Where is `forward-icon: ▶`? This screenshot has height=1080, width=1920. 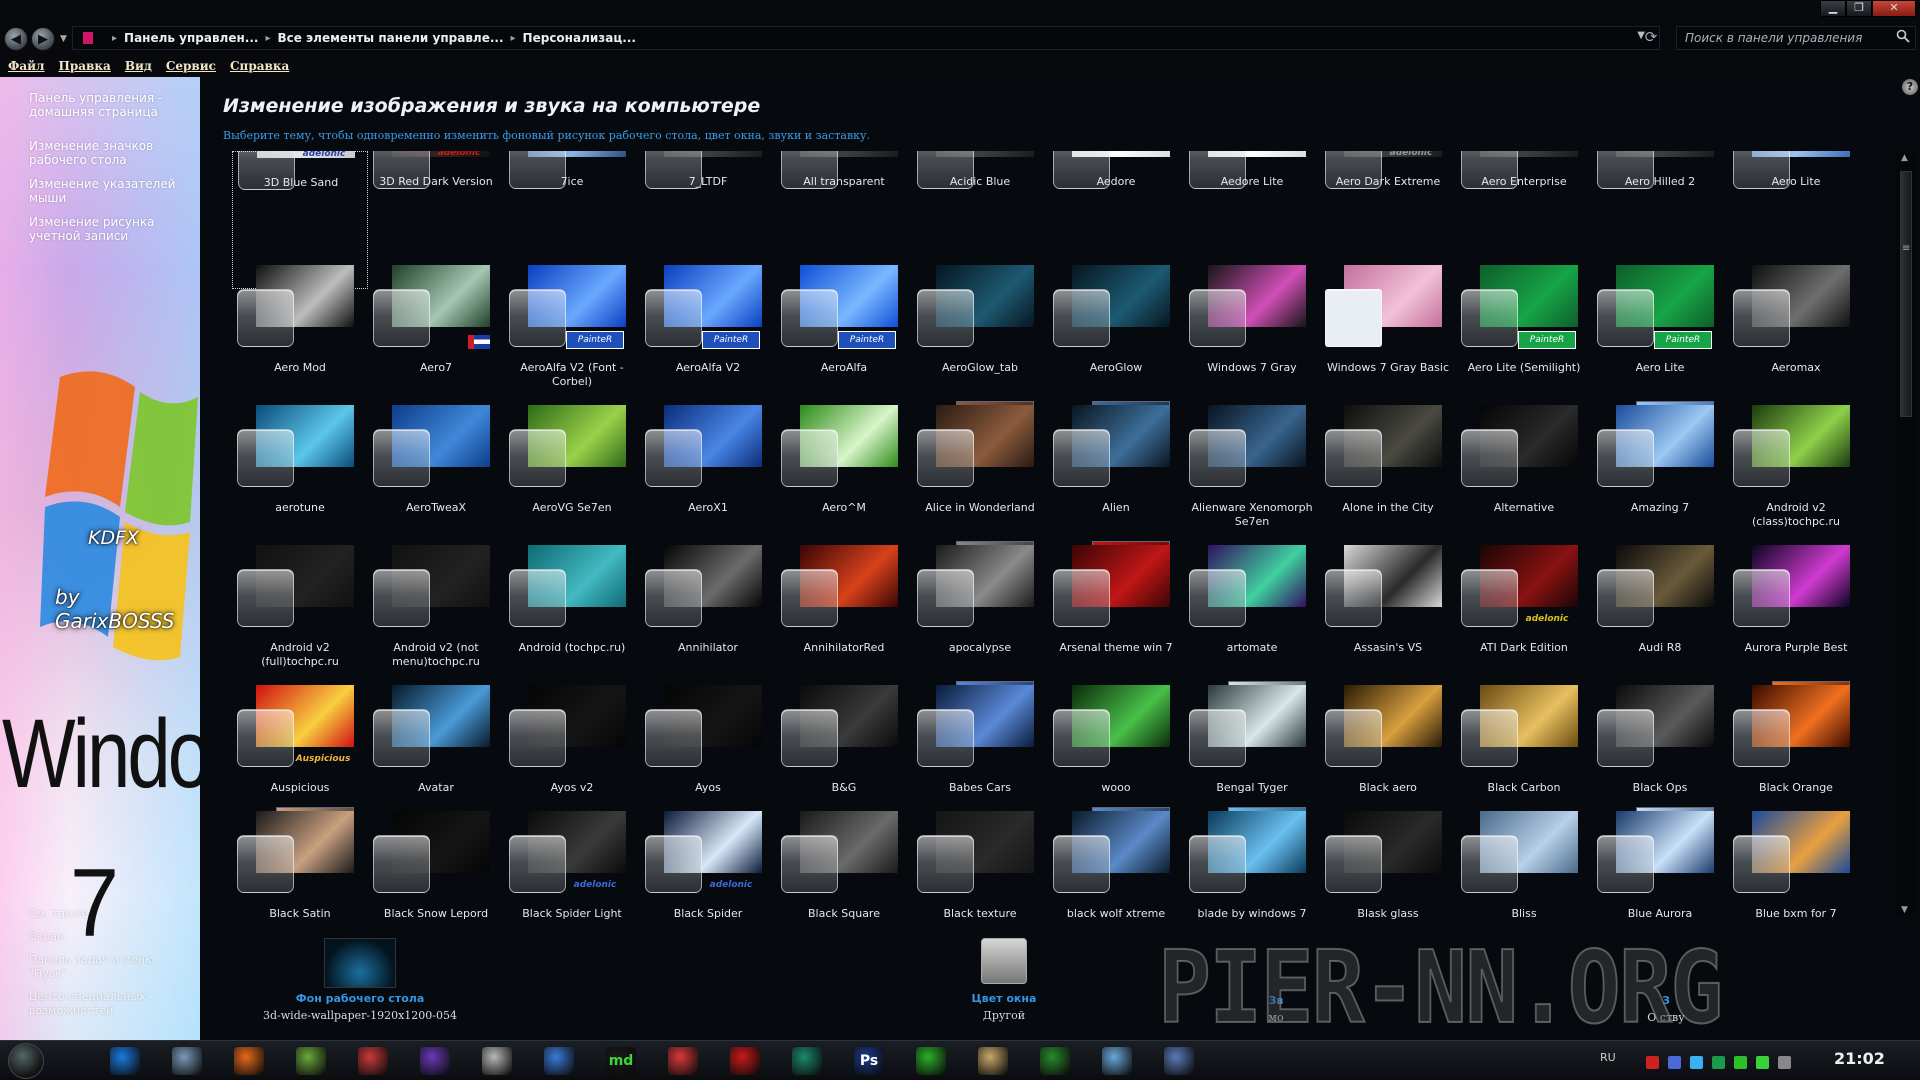
forward-icon: ▶ is located at coordinates (43, 39).